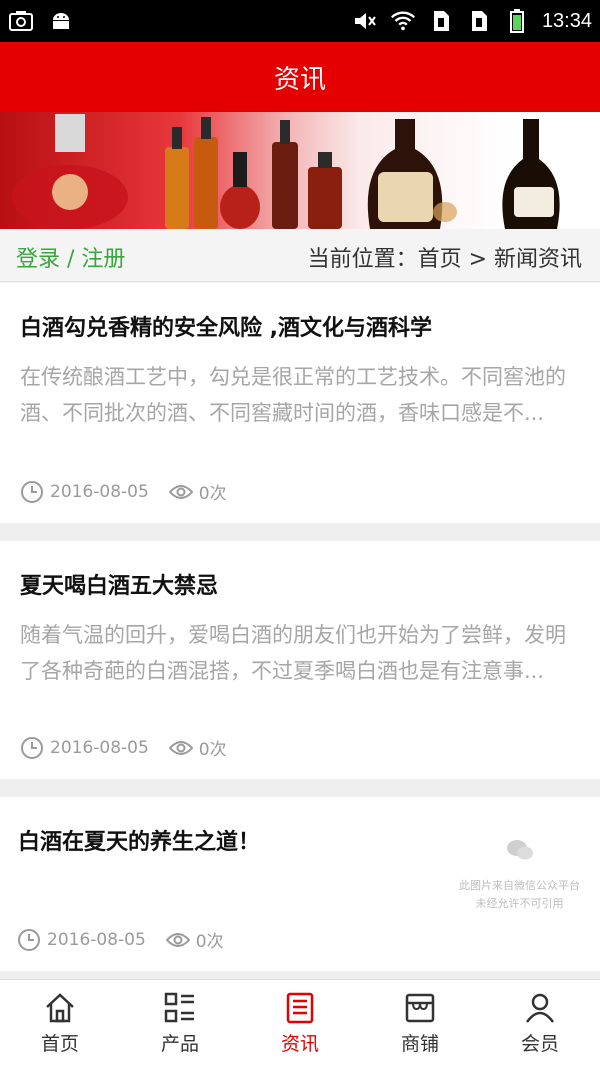 The width and height of the screenshot is (600, 1067). I want to click on wechat-icon, so click(519, 850).